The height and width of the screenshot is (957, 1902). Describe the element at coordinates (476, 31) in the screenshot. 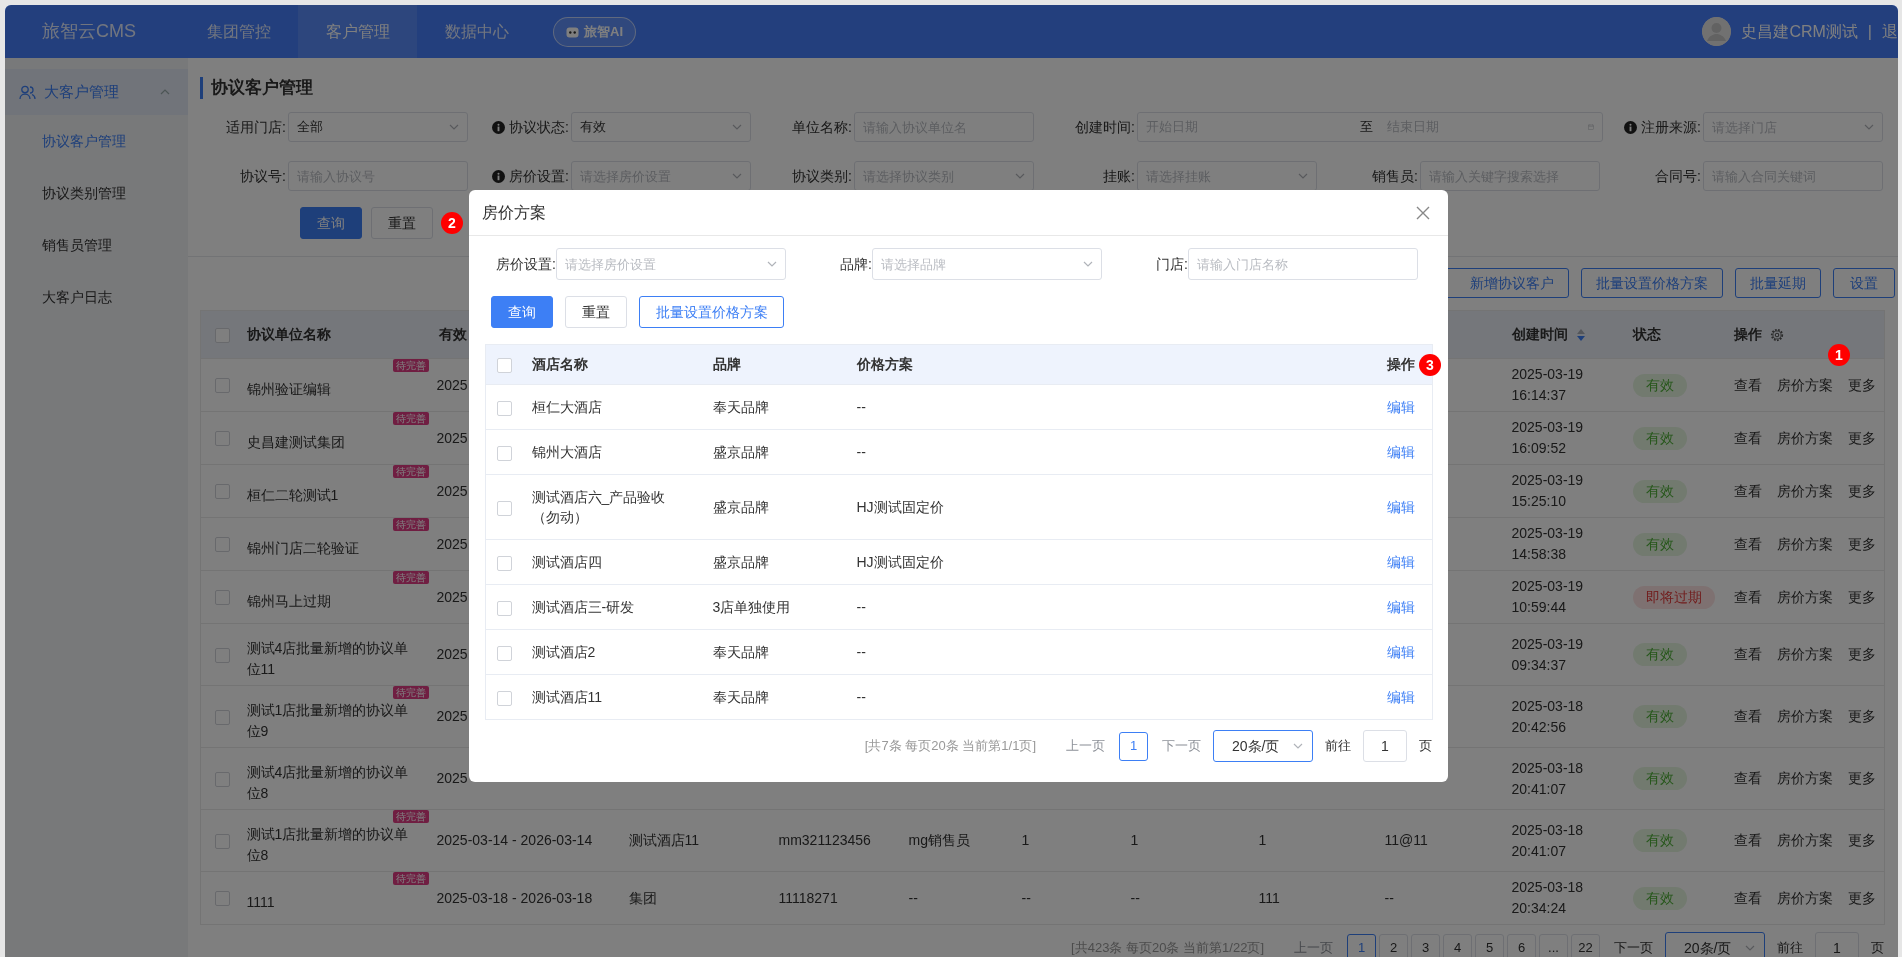

I see `nav-tab: 数据中心` at that location.